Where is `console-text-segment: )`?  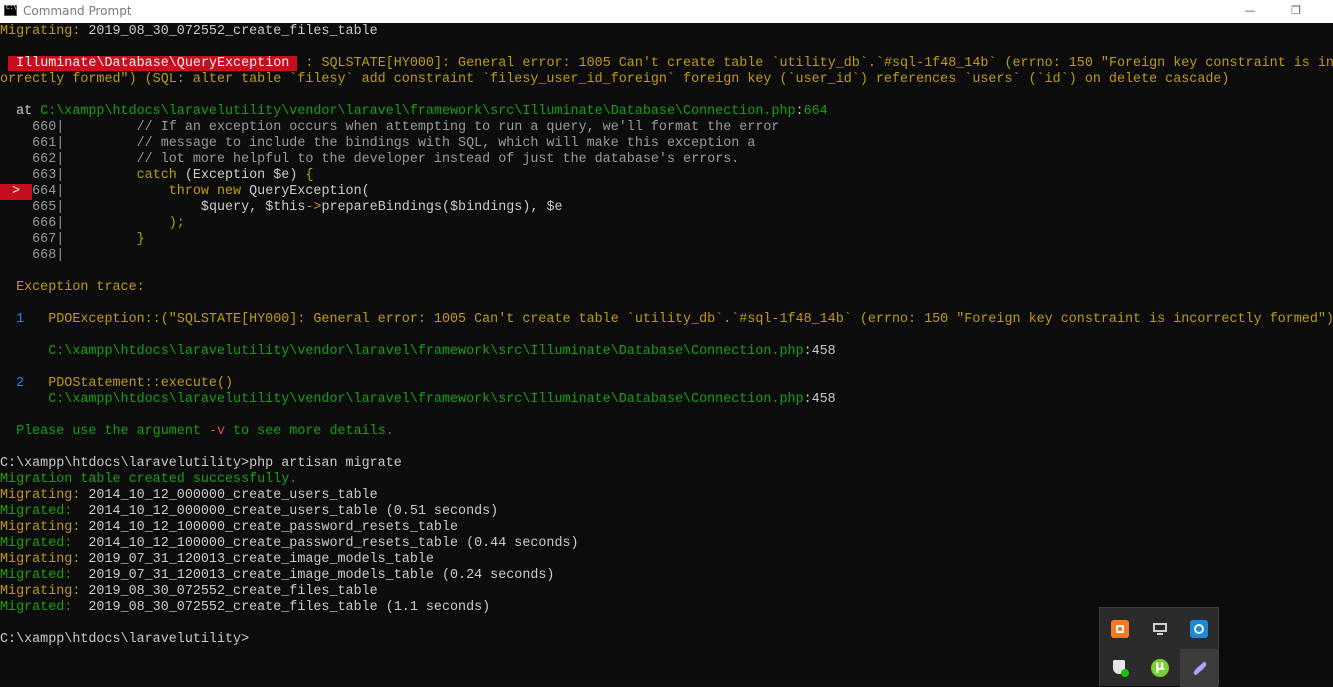 console-text-segment: ) is located at coordinates (297, 175).